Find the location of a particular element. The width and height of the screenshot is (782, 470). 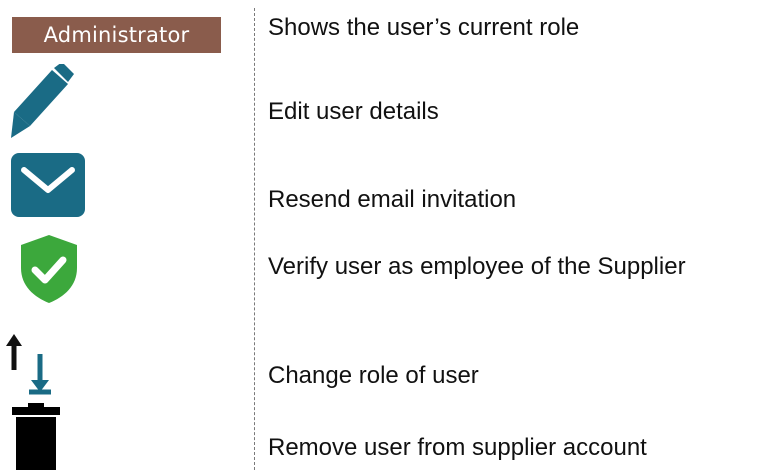

description-resend-invitation: Resend email invitation is located at coordinates (392, 199).